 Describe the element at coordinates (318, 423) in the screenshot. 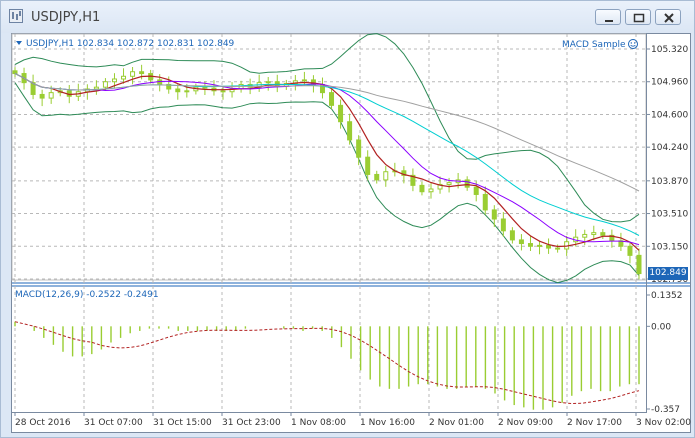

I see `time-tick-label: 1 Nov 08:00` at that location.